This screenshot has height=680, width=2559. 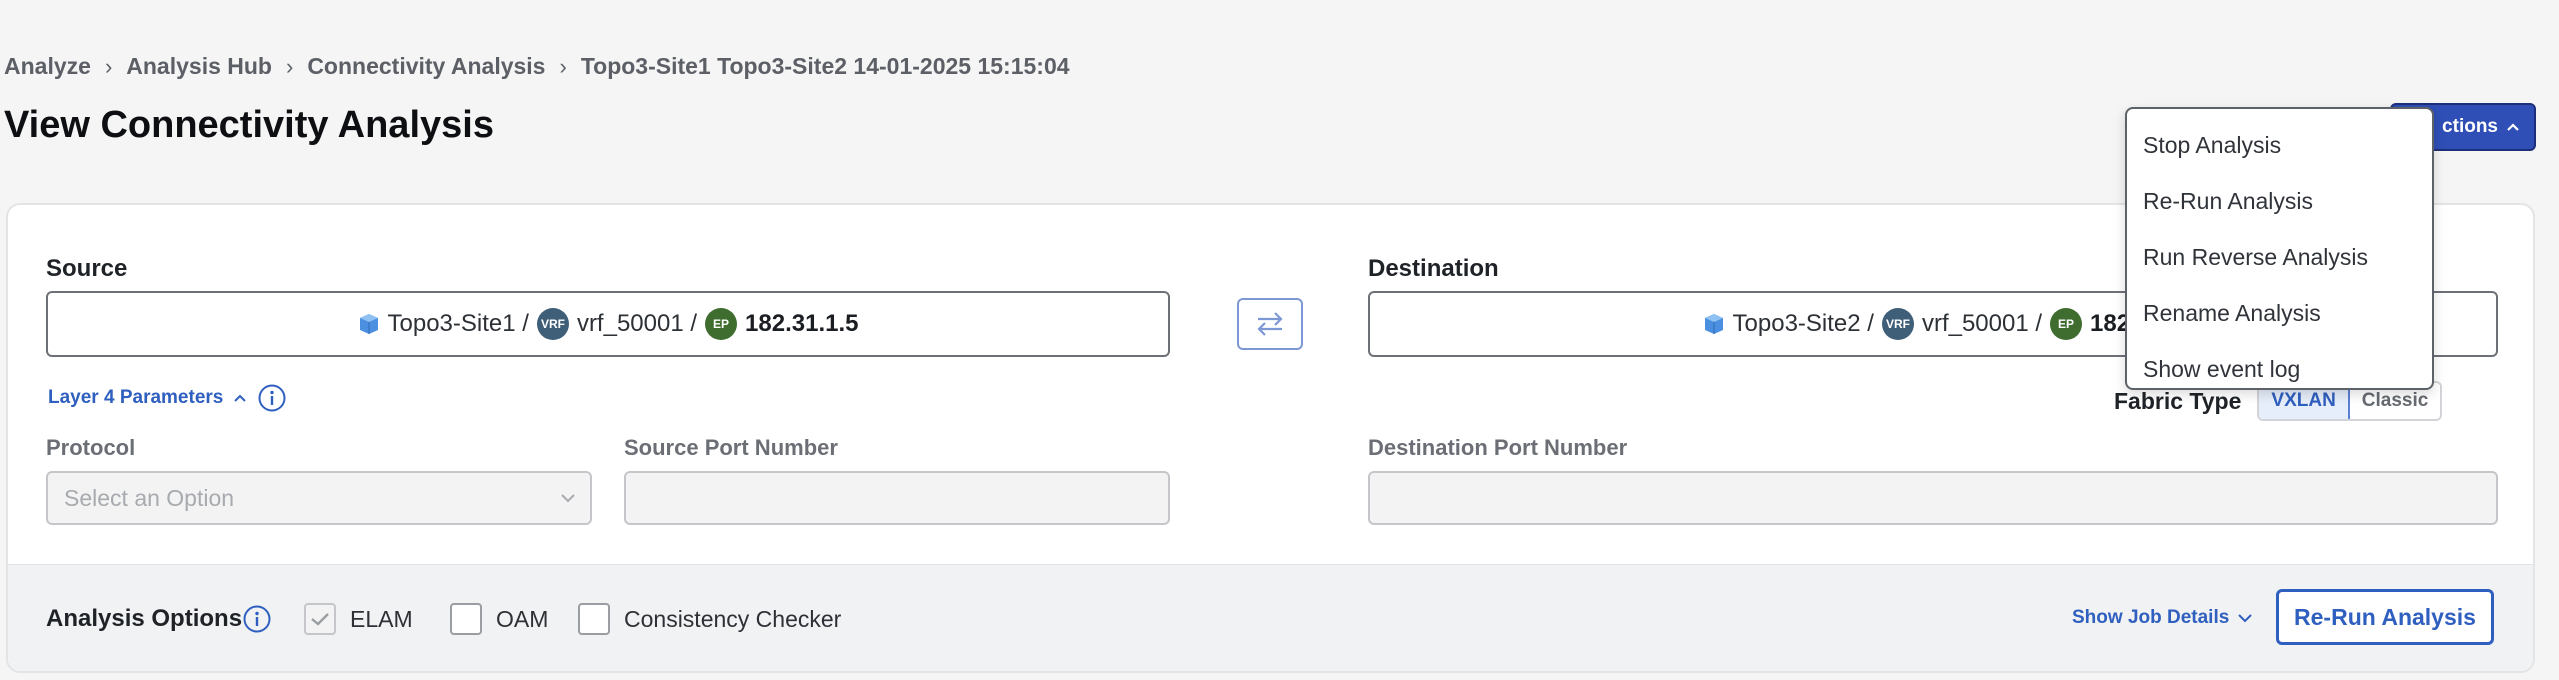 What do you see at coordinates (733, 618) in the screenshot?
I see `consistency-checker-label: Consistency Checker` at bounding box center [733, 618].